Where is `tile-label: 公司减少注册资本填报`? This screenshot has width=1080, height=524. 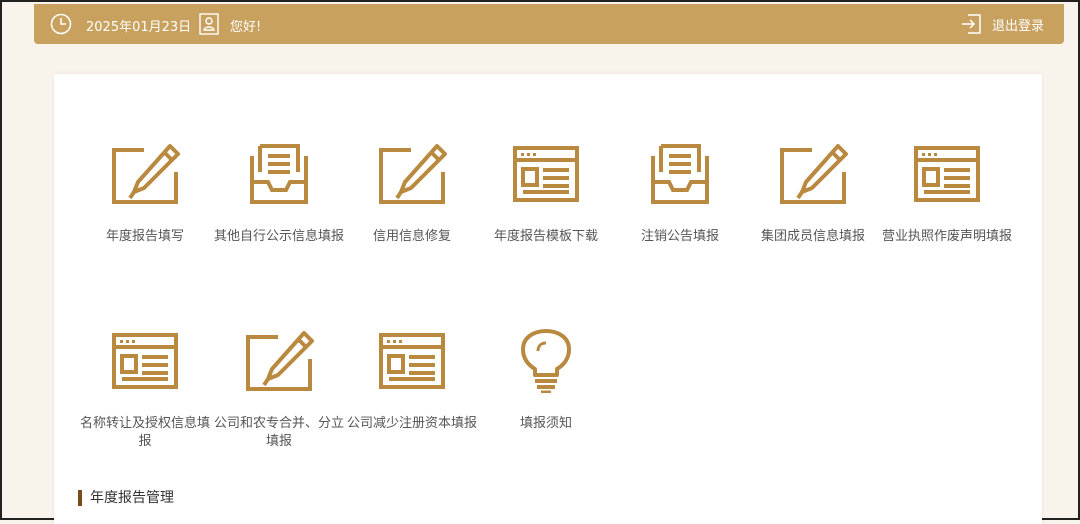
tile-label: 公司减少注册资本填报 is located at coordinates (411, 423).